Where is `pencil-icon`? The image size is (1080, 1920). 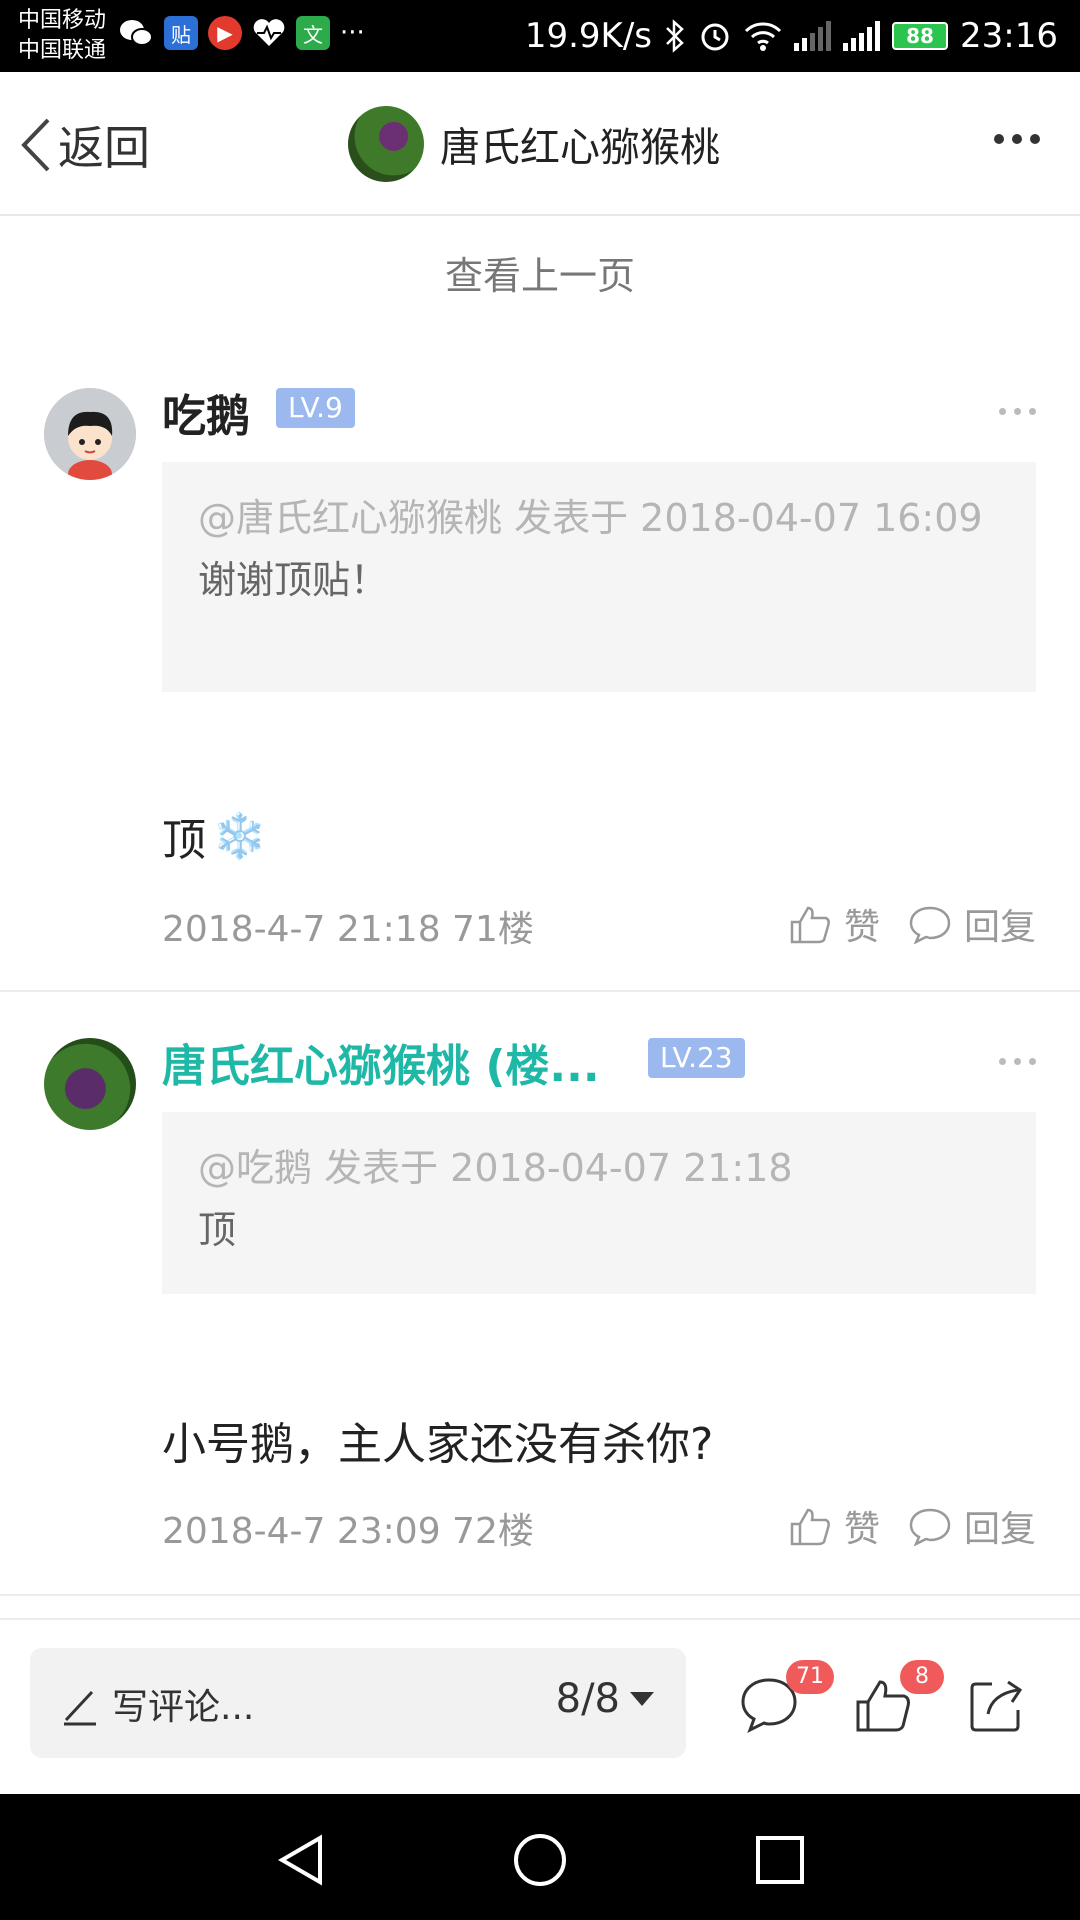 pencil-icon is located at coordinates (80, 1708).